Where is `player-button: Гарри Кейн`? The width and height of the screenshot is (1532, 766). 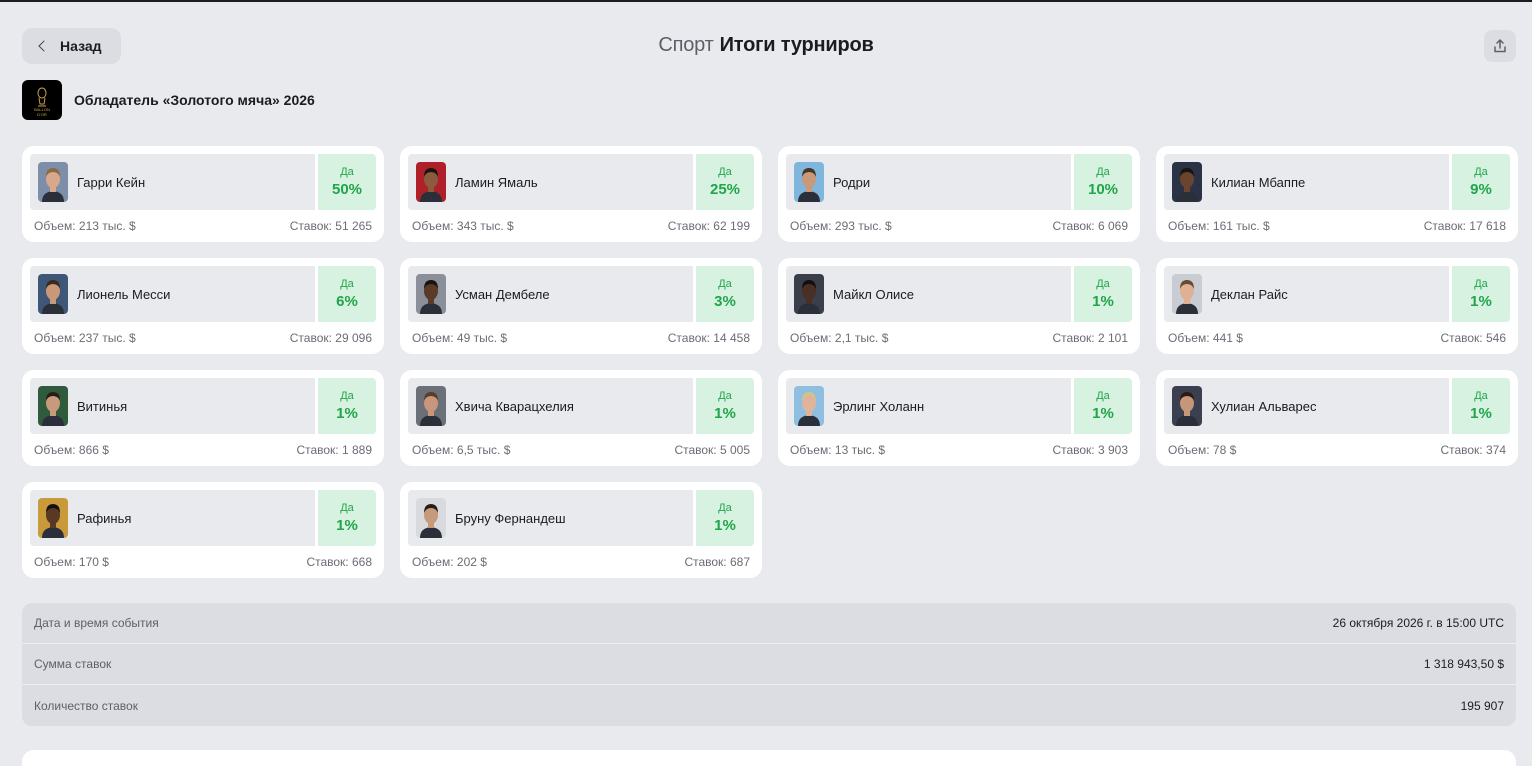
player-button: Гарри Кейн is located at coordinates (172, 182).